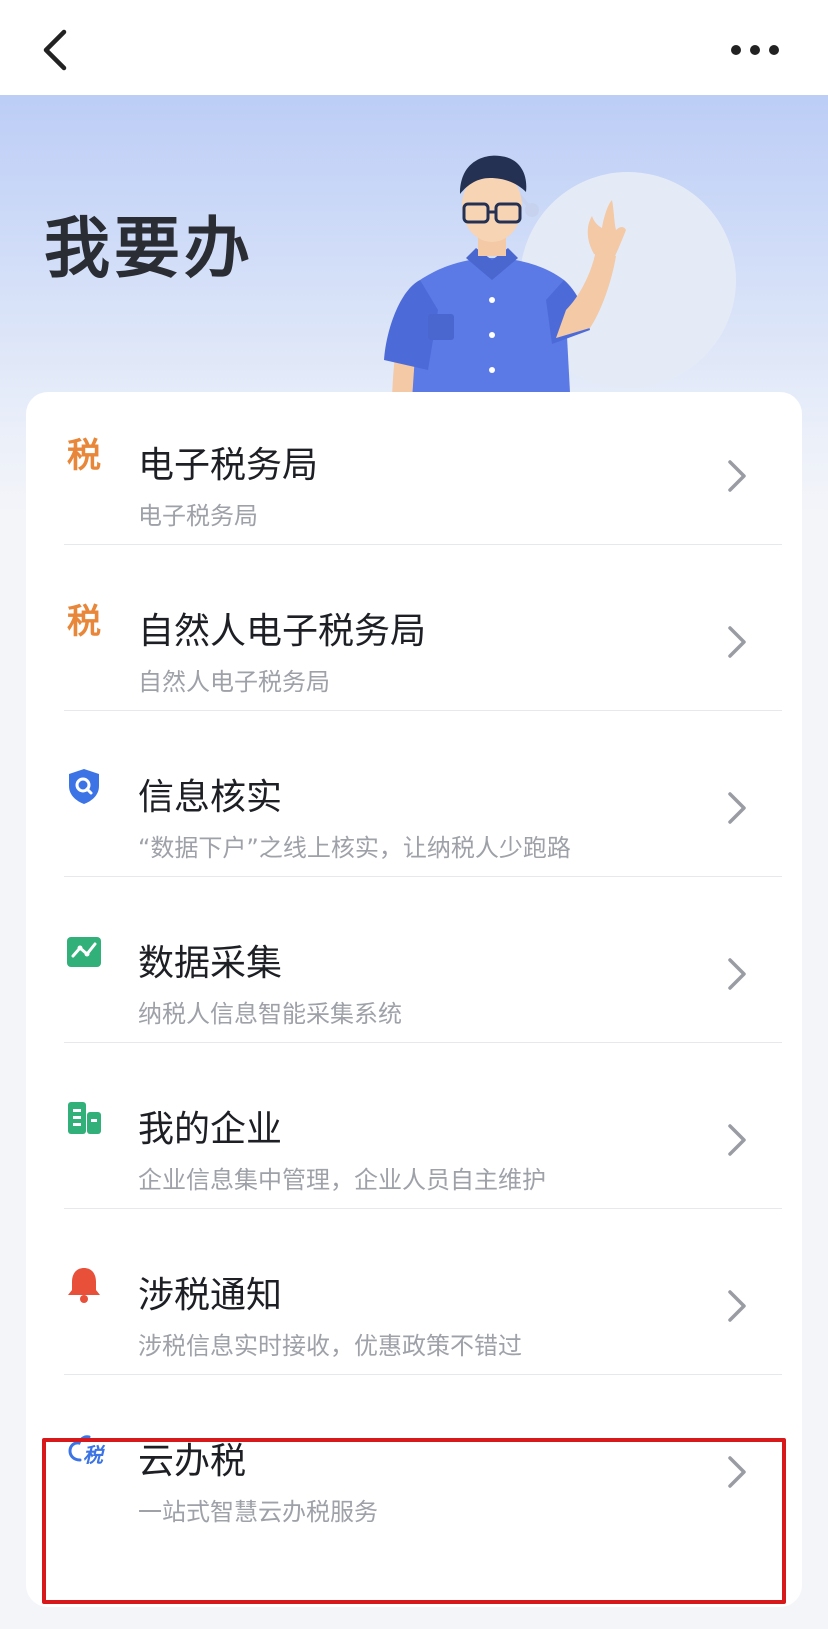 The height and width of the screenshot is (1629, 828). I want to click on list-item-title: 云办税, so click(192, 1461).